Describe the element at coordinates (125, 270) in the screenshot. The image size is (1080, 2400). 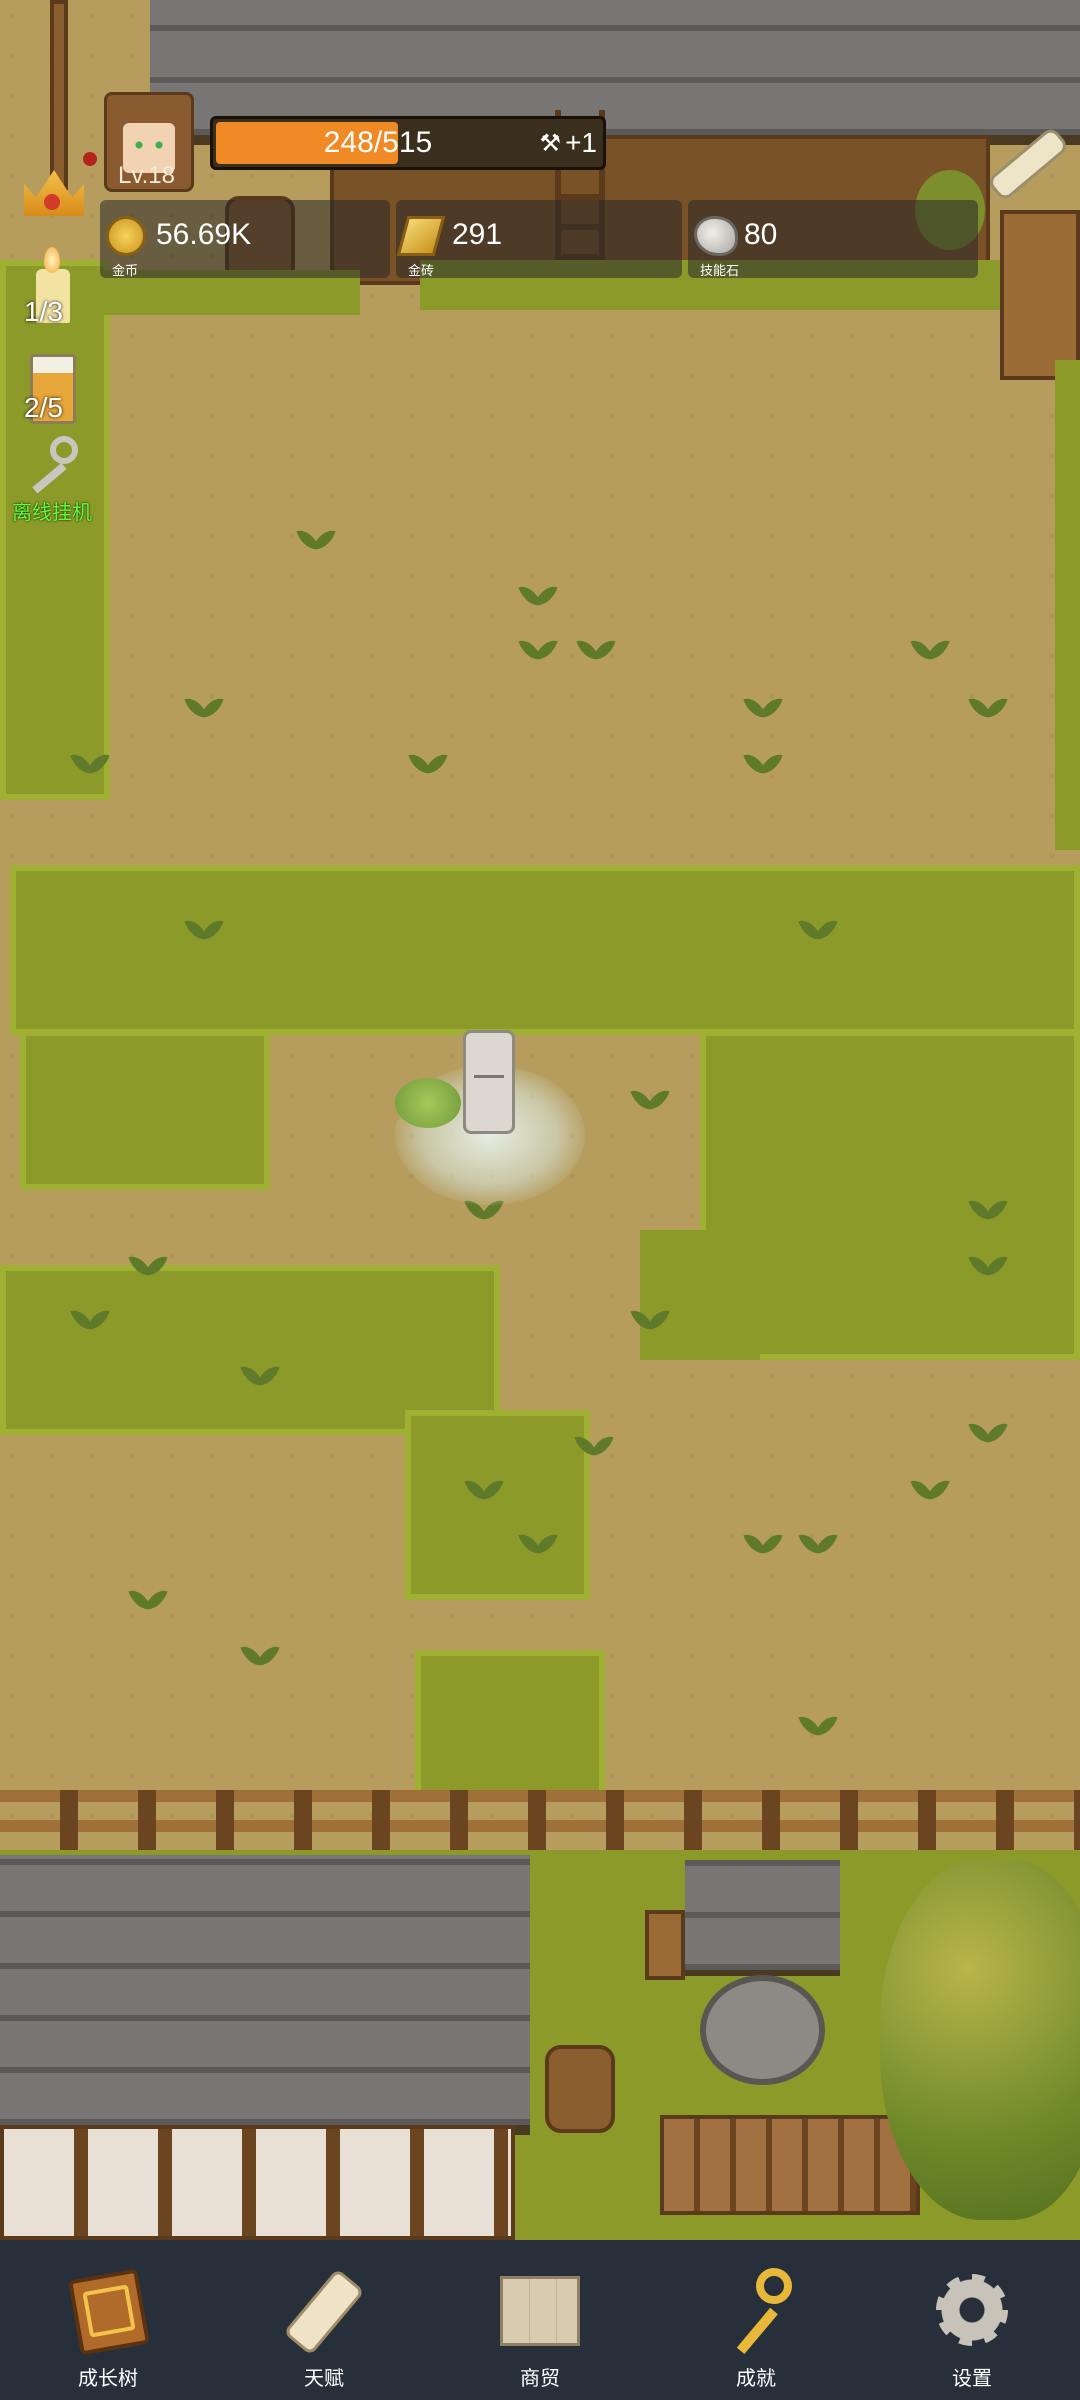
I see `gold-label: 金币` at that location.